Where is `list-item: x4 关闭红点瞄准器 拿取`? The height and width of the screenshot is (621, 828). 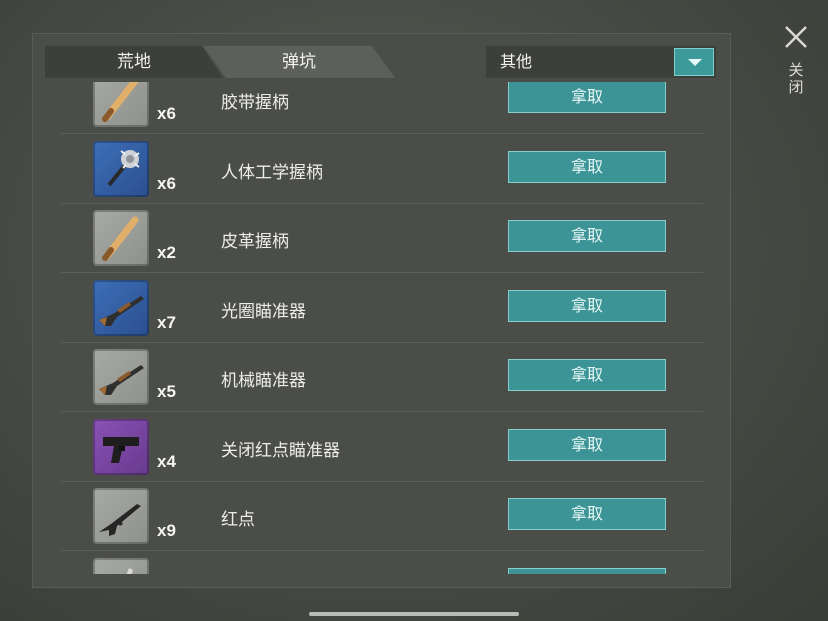 list-item: x4 关闭红点瞄准器 拿取 is located at coordinates (382, 447).